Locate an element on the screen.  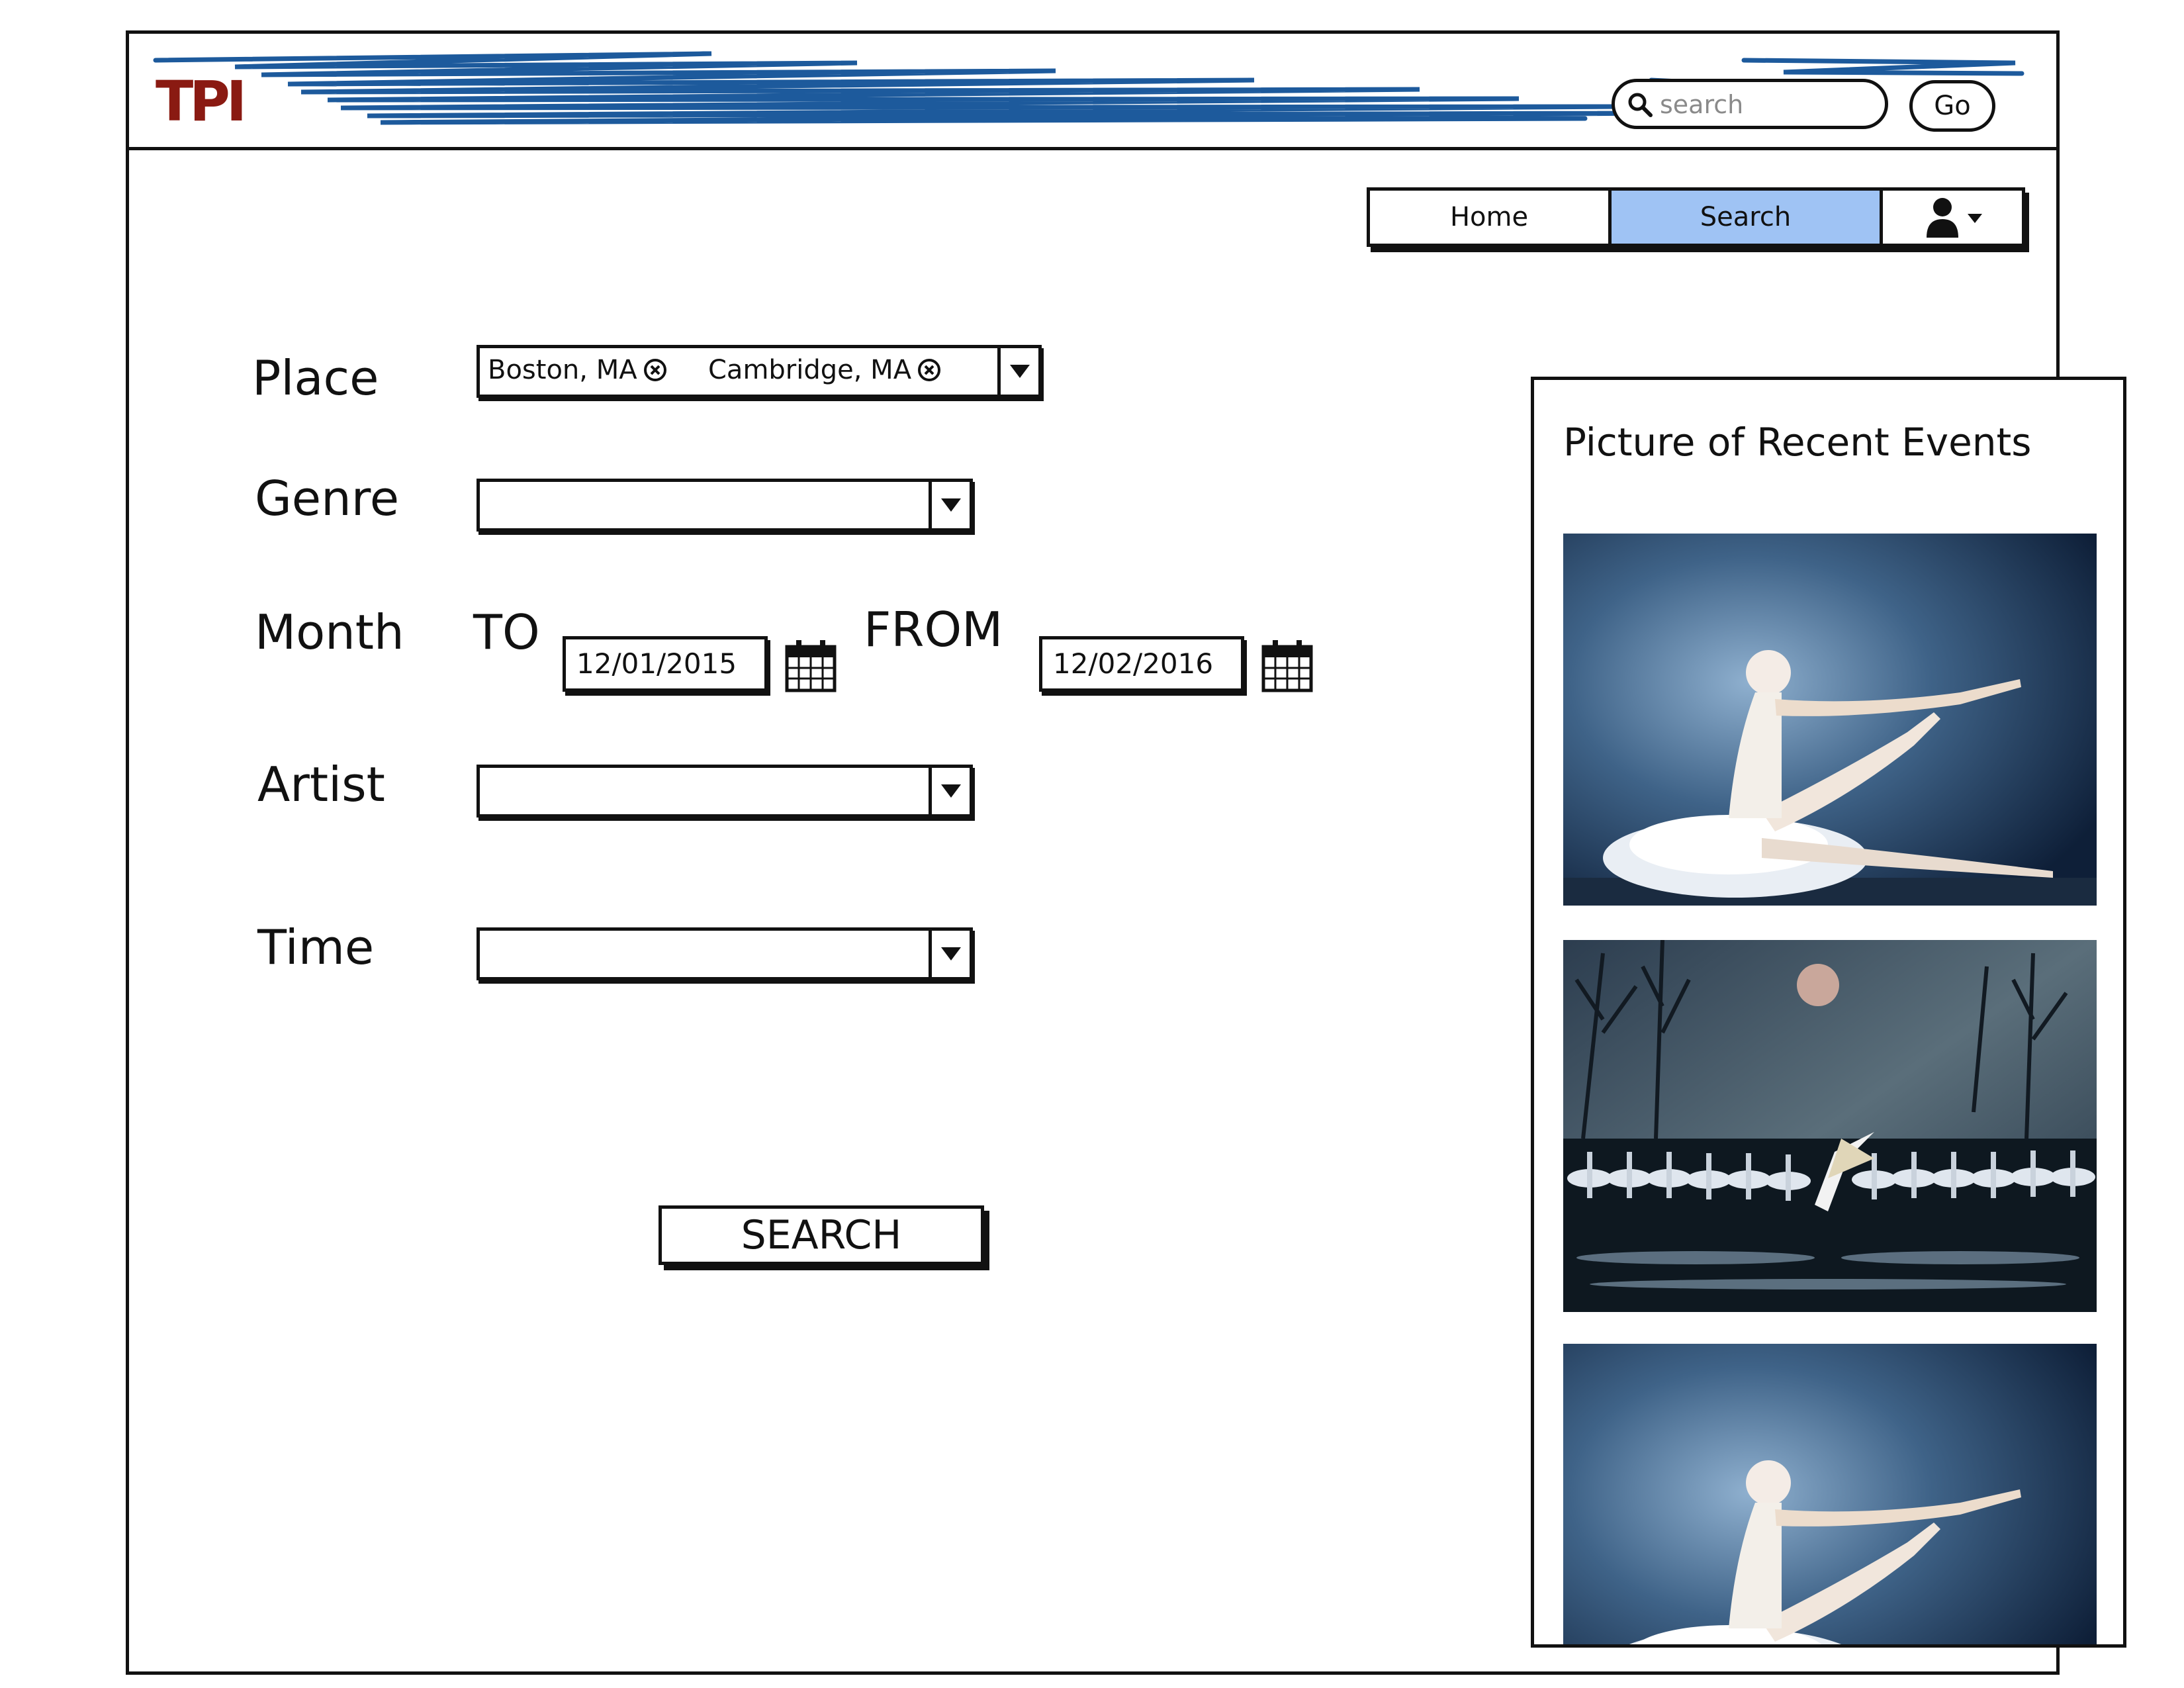
artist-select is located at coordinates (725, 791).